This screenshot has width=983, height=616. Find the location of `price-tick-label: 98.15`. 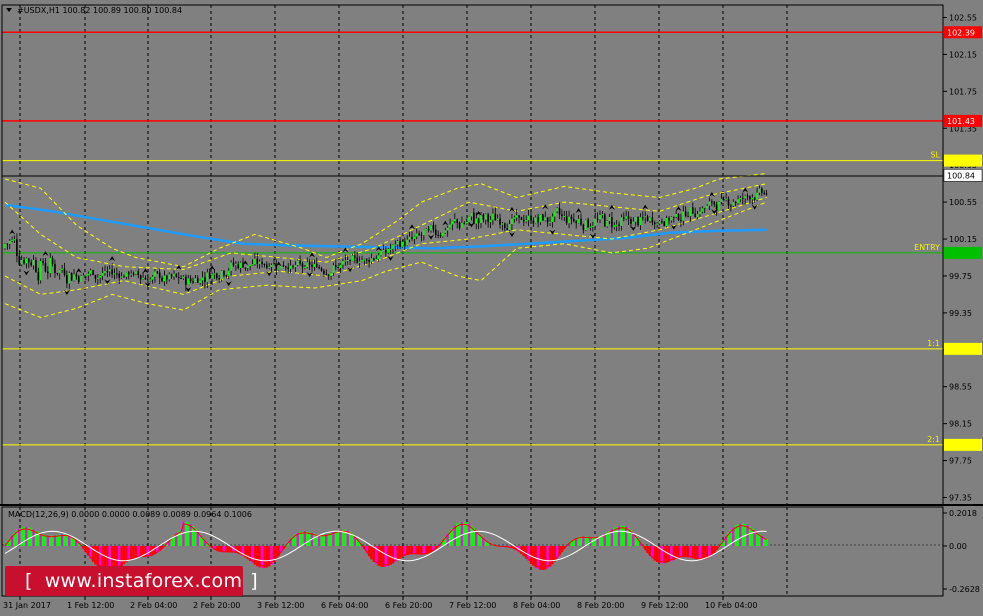

price-tick-label: 98.15 is located at coordinates (960, 424).